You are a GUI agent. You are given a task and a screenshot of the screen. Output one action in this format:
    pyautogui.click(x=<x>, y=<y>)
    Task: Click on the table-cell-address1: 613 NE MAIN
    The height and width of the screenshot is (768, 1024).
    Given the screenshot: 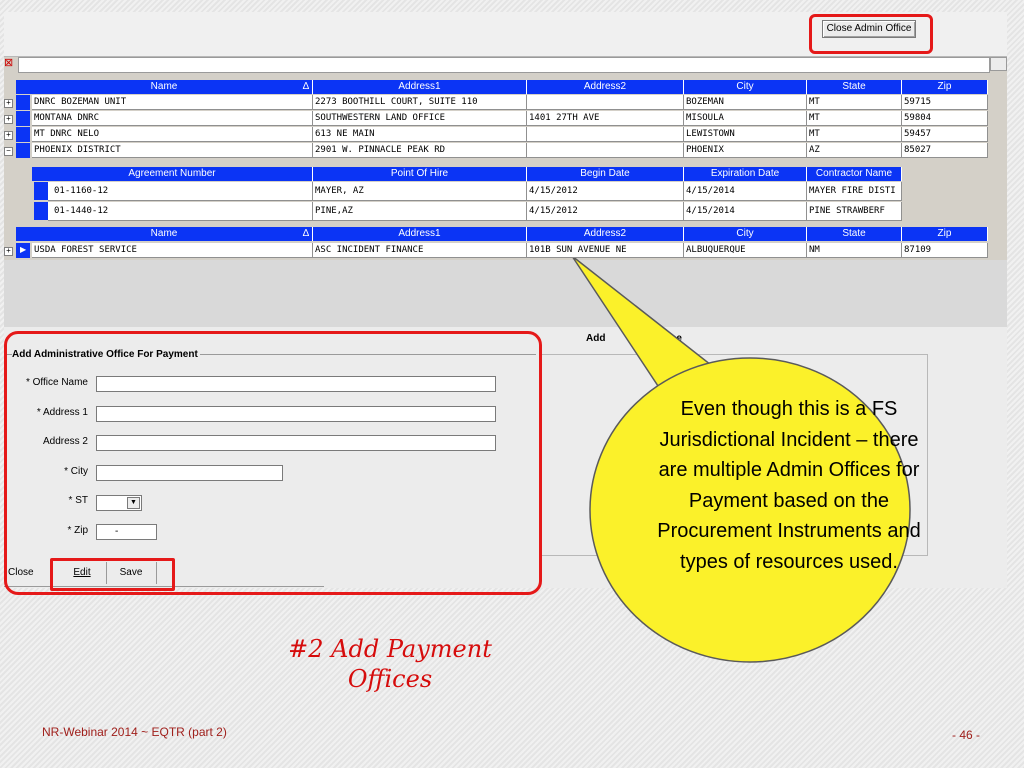 What is the action you would take?
    pyautogui.click(x=420, y=134)
    